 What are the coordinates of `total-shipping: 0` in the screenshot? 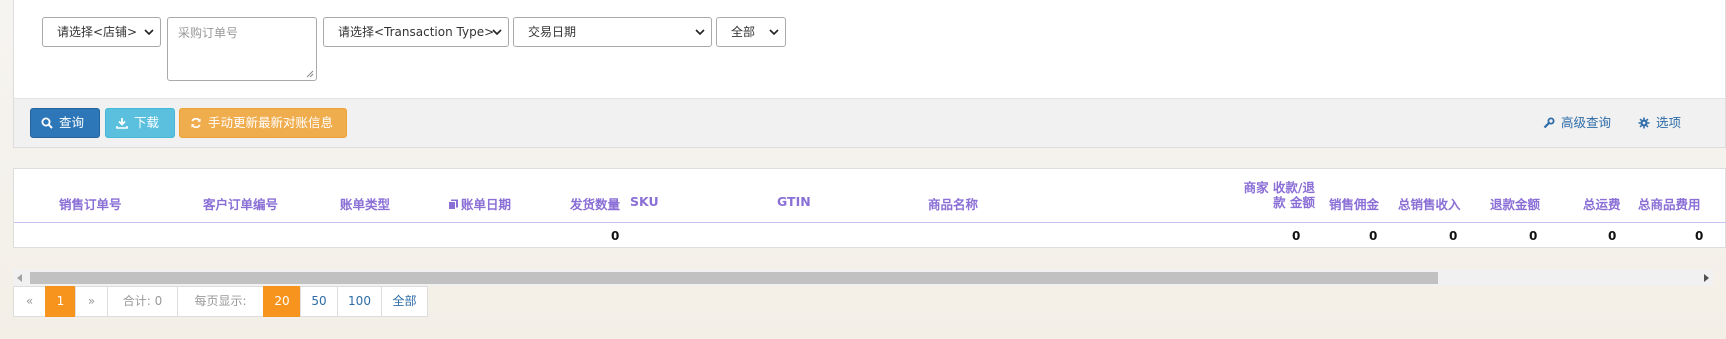 It's located at (1612, 236).